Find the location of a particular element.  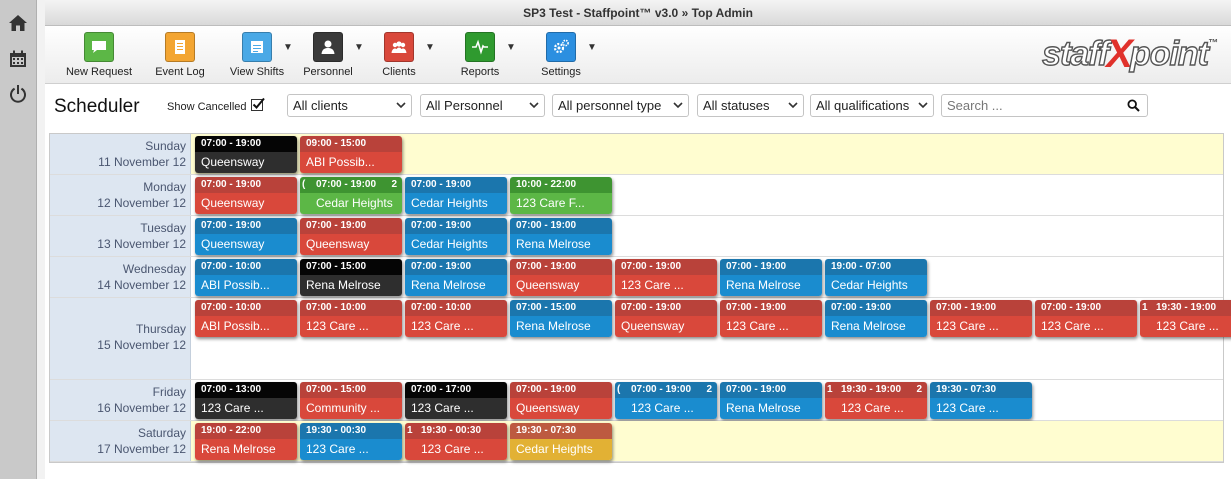

search-box is located at coordinates (1044, 105).